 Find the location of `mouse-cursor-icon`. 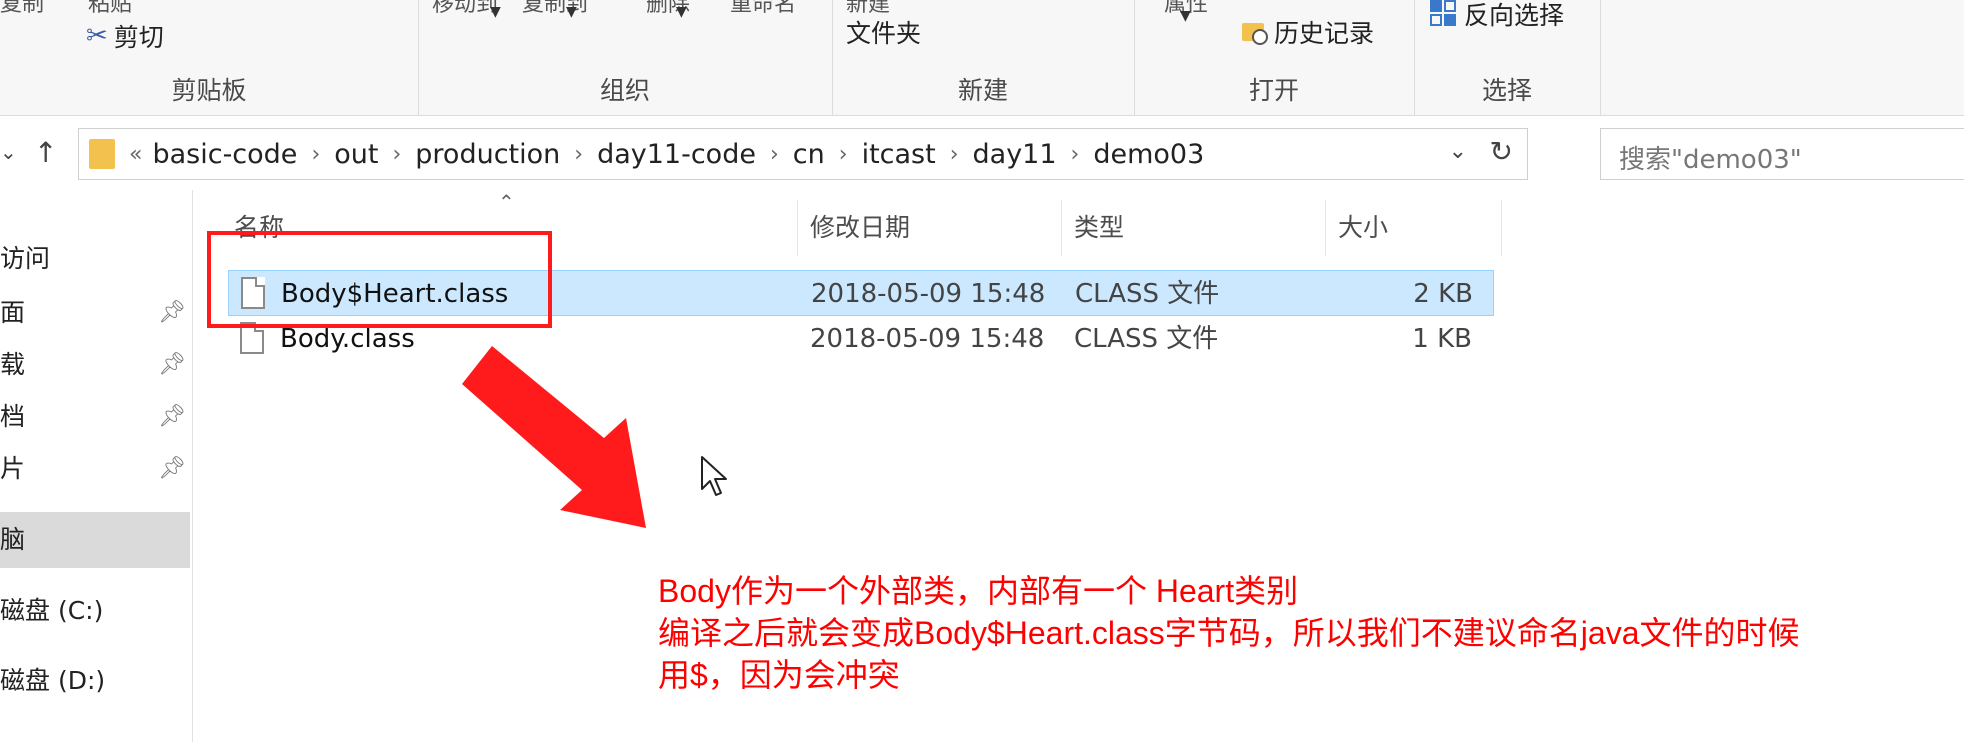

mouse-cursor-icon is located at coordinates (714, 476).